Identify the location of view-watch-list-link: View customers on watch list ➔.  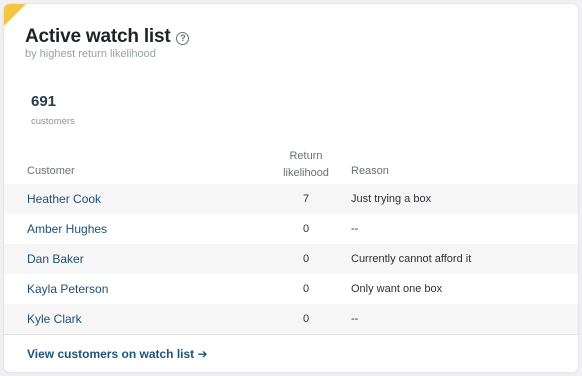
(117, 354).